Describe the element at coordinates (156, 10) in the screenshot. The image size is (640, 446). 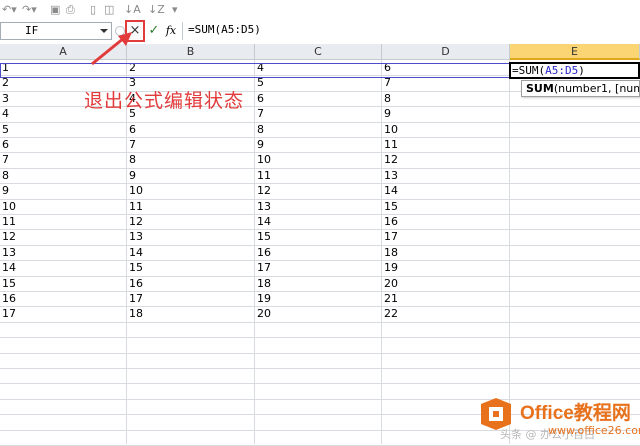
I see `sort-descending-icon: ↓Z` at that location.